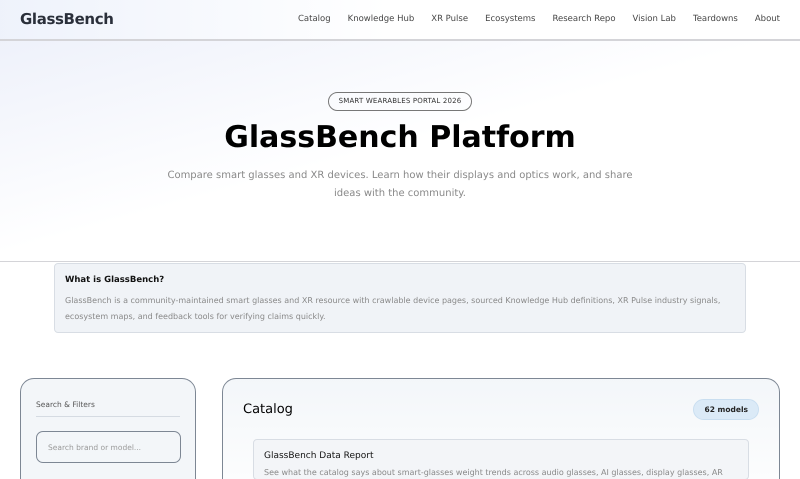  I want to click on nav-link: Teardowns, so click(715, 19).